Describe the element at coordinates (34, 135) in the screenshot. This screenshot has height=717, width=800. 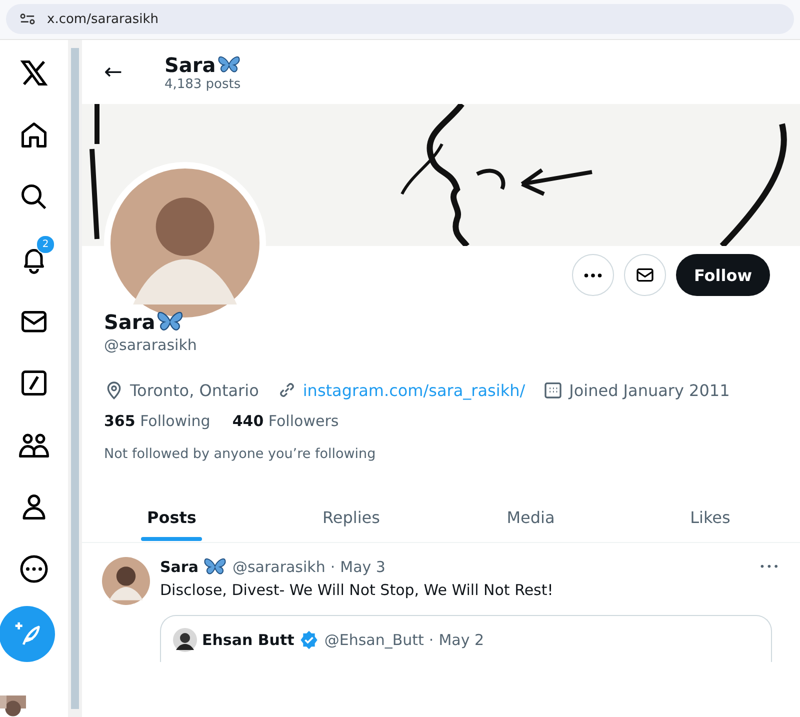
I see `home-icon` at that location.